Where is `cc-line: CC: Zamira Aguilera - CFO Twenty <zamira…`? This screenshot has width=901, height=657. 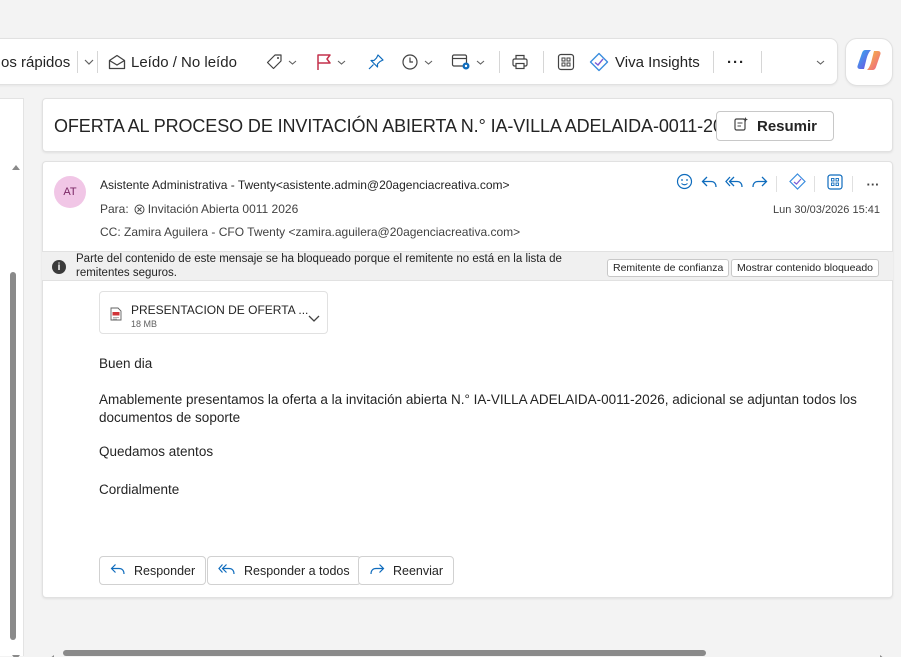 cc-line: CC: Zamira Aguilera - CFO Twenty <zamira… is located at coordinates (310, 232).